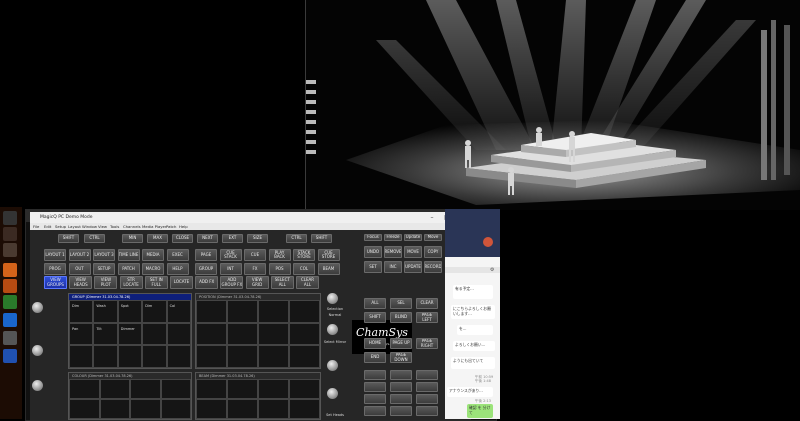  What do you see at coordinates (55, 255) in the screenshot?
I see `window-button-layout-1: LAYOUT 1` at bounding box center [55, 255].